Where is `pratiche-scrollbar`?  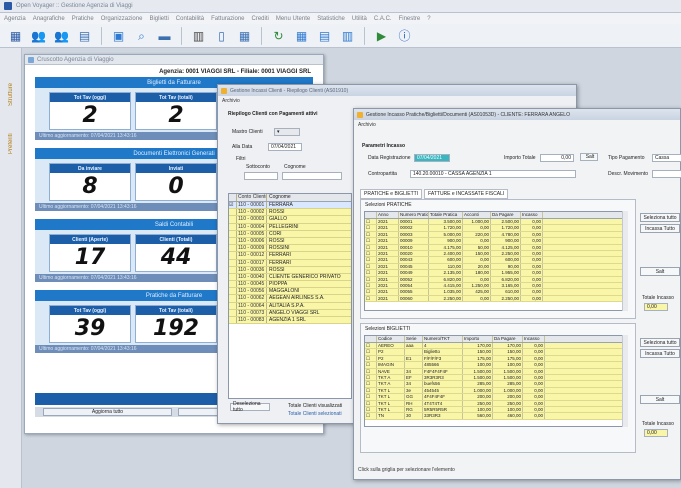 pratiche-scrollbar is located at coordinates (625, 261).